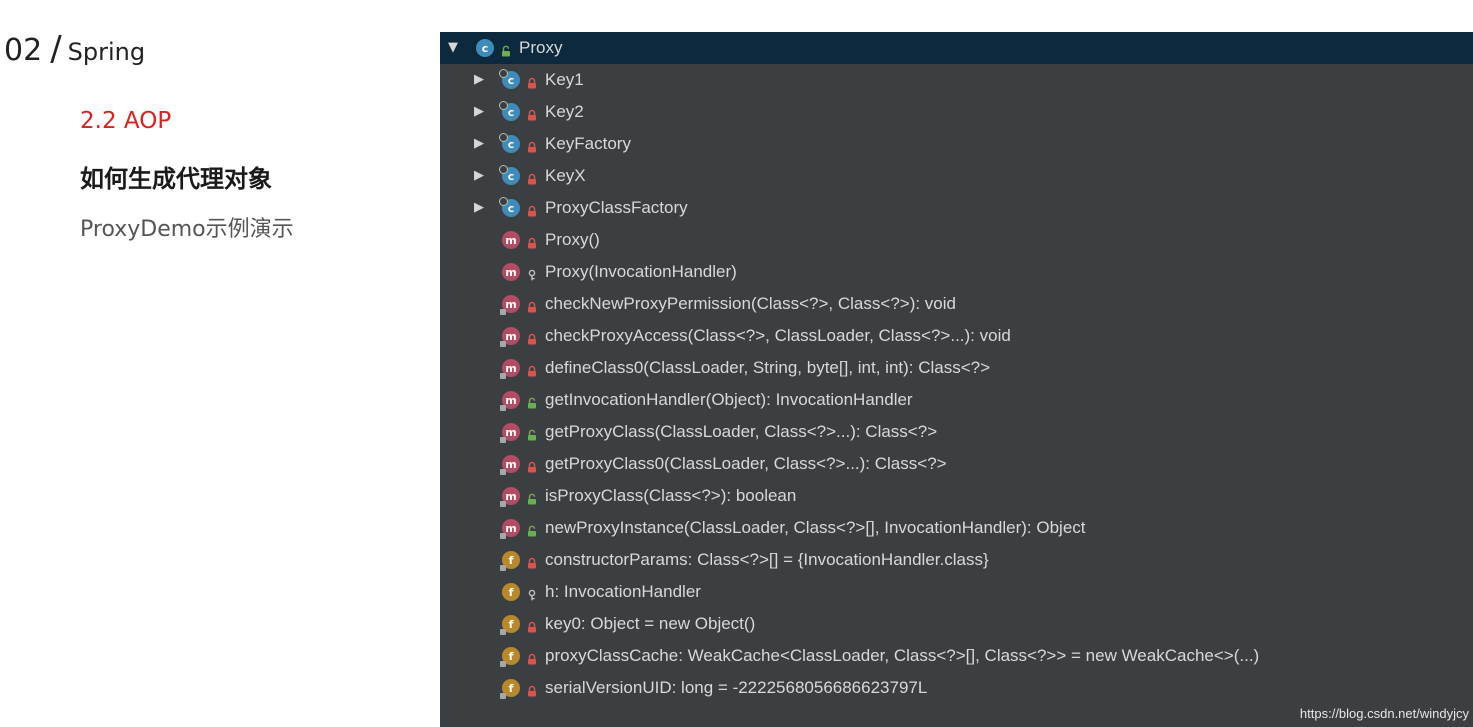 This screenshot has width=1473, height=727. What do you see at coordinates (956, 272) in the screenshot?
I see `tree-row: m Proxy(InvocationHandler)` at bounding box center [956, 272].